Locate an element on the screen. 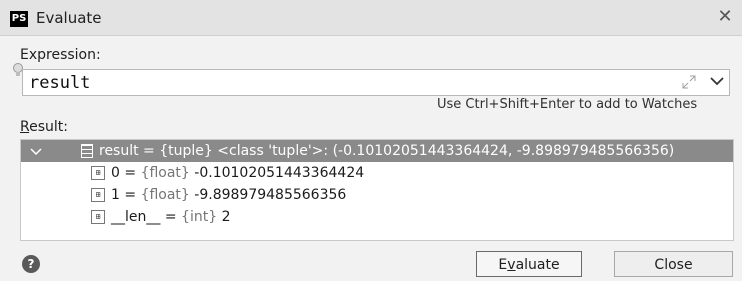 This screenshot has width=742, height=281. evaluate-button: Evaluate is located at coordinates (529, 264).